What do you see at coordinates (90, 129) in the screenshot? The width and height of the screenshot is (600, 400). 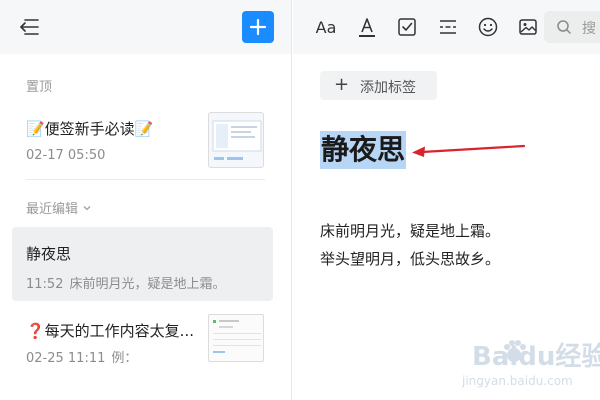 I see `note-title: 📝便签新手必读📝` at bounding box center [90, 129].